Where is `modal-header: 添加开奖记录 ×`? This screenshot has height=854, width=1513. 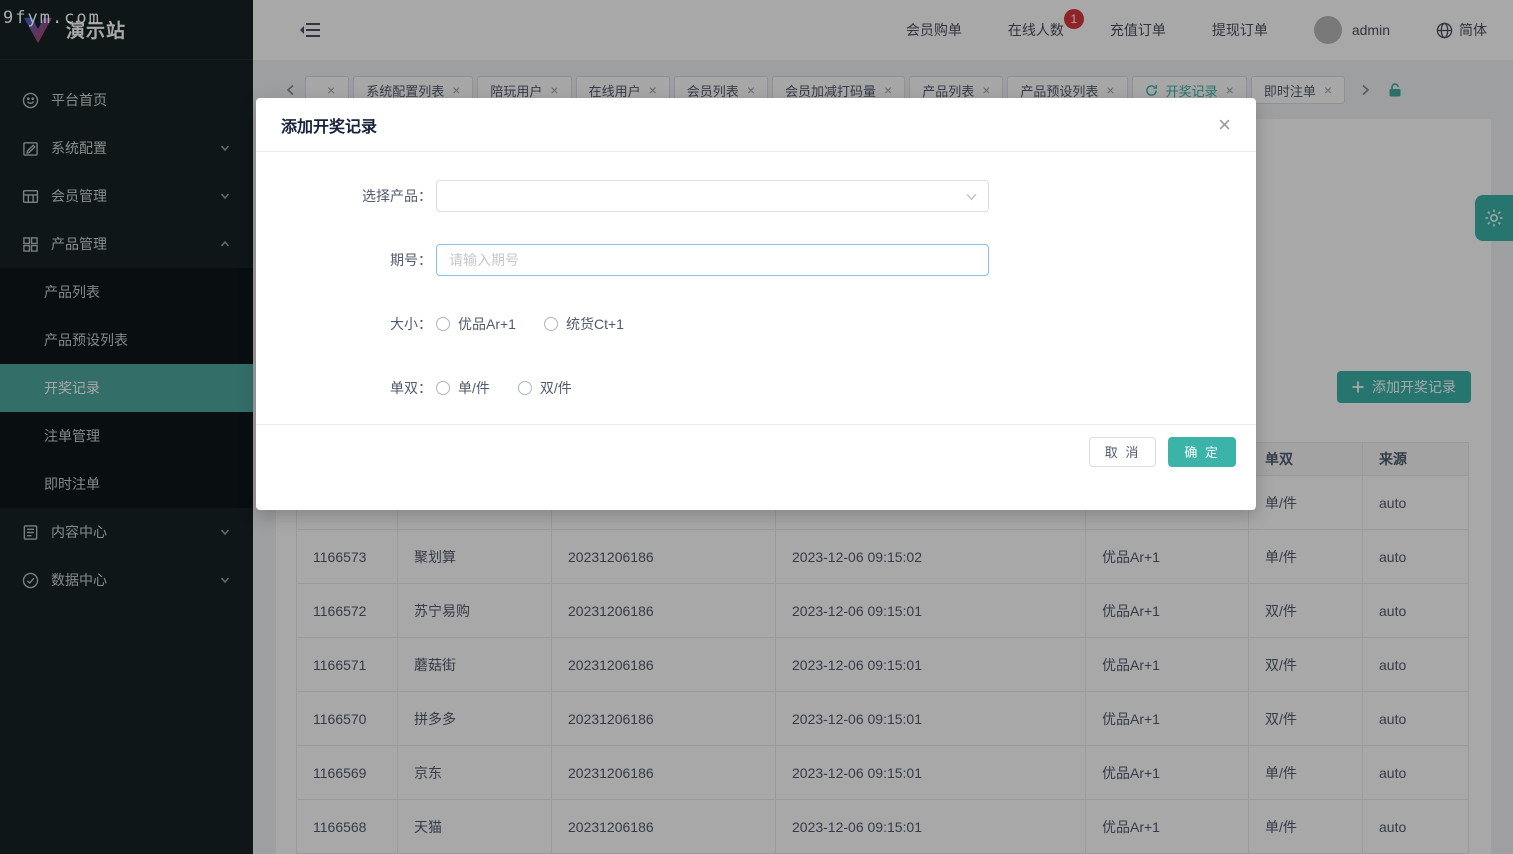
modal-header: 添加开奖记录 × is located at coordinates (756, 125).